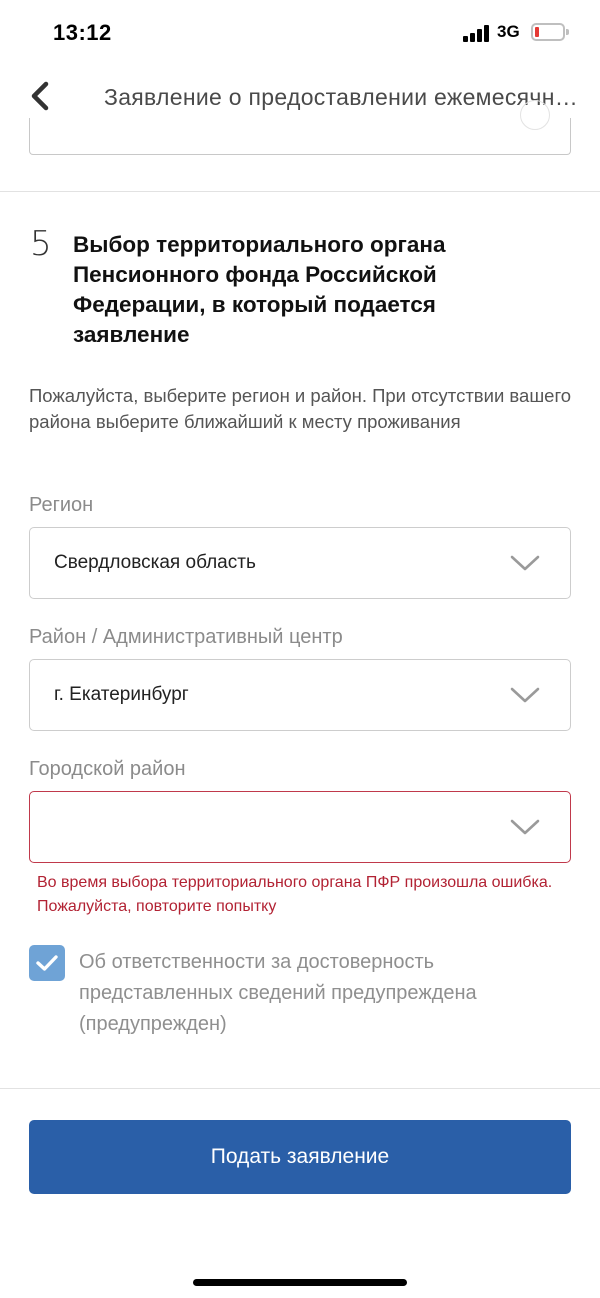 This screenshot has width=600, height=1298. I want to click on district-select: г. Екатеринбург, so click(300, 695).